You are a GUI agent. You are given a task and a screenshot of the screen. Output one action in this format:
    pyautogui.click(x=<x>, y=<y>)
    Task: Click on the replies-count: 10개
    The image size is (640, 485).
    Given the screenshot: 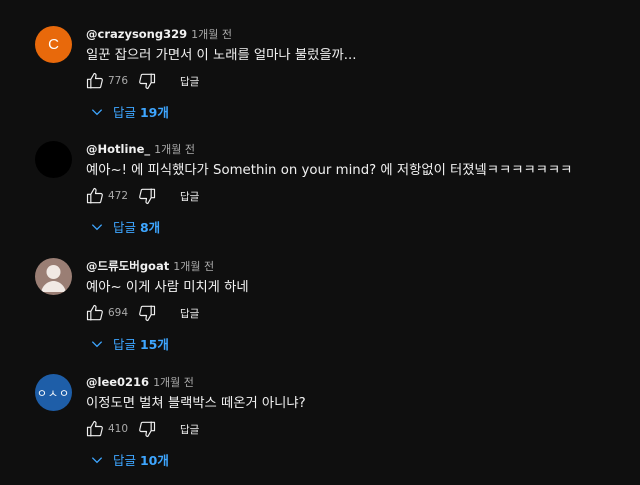 What is the action you would take?
    pyautogui.click(x=154, y=460)
    